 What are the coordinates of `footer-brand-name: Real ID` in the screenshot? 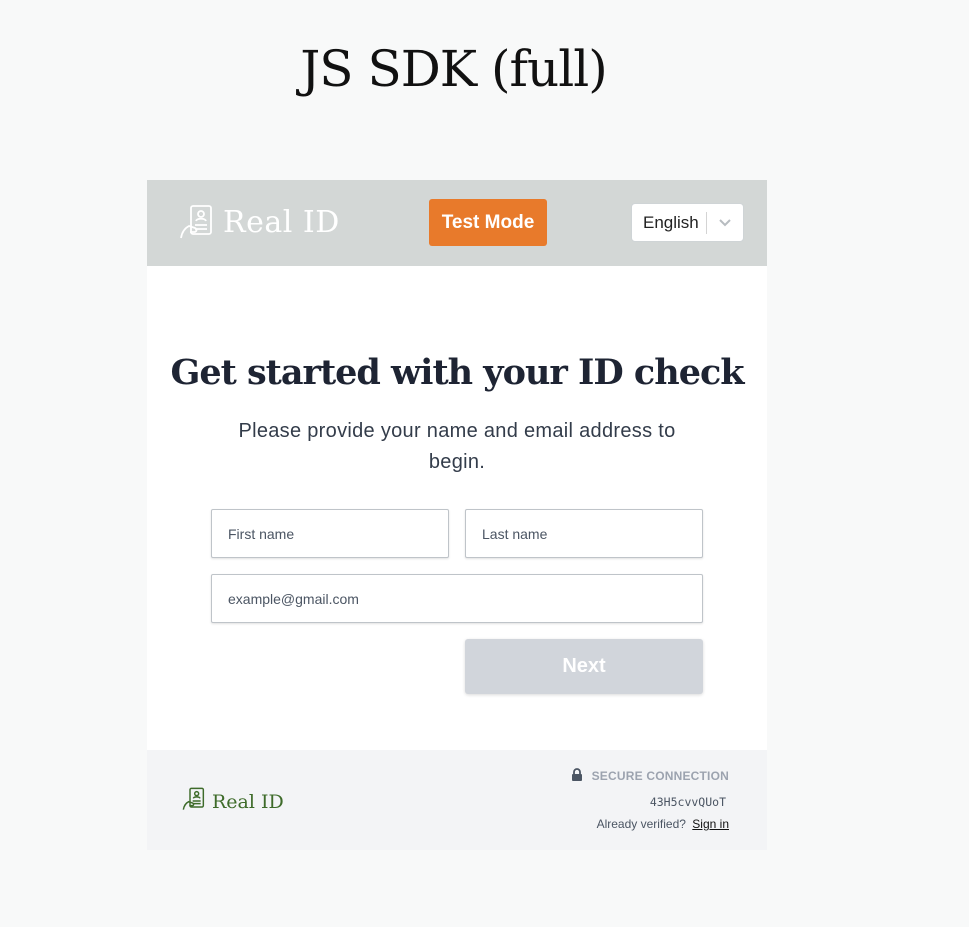 It's located at (248, 801).